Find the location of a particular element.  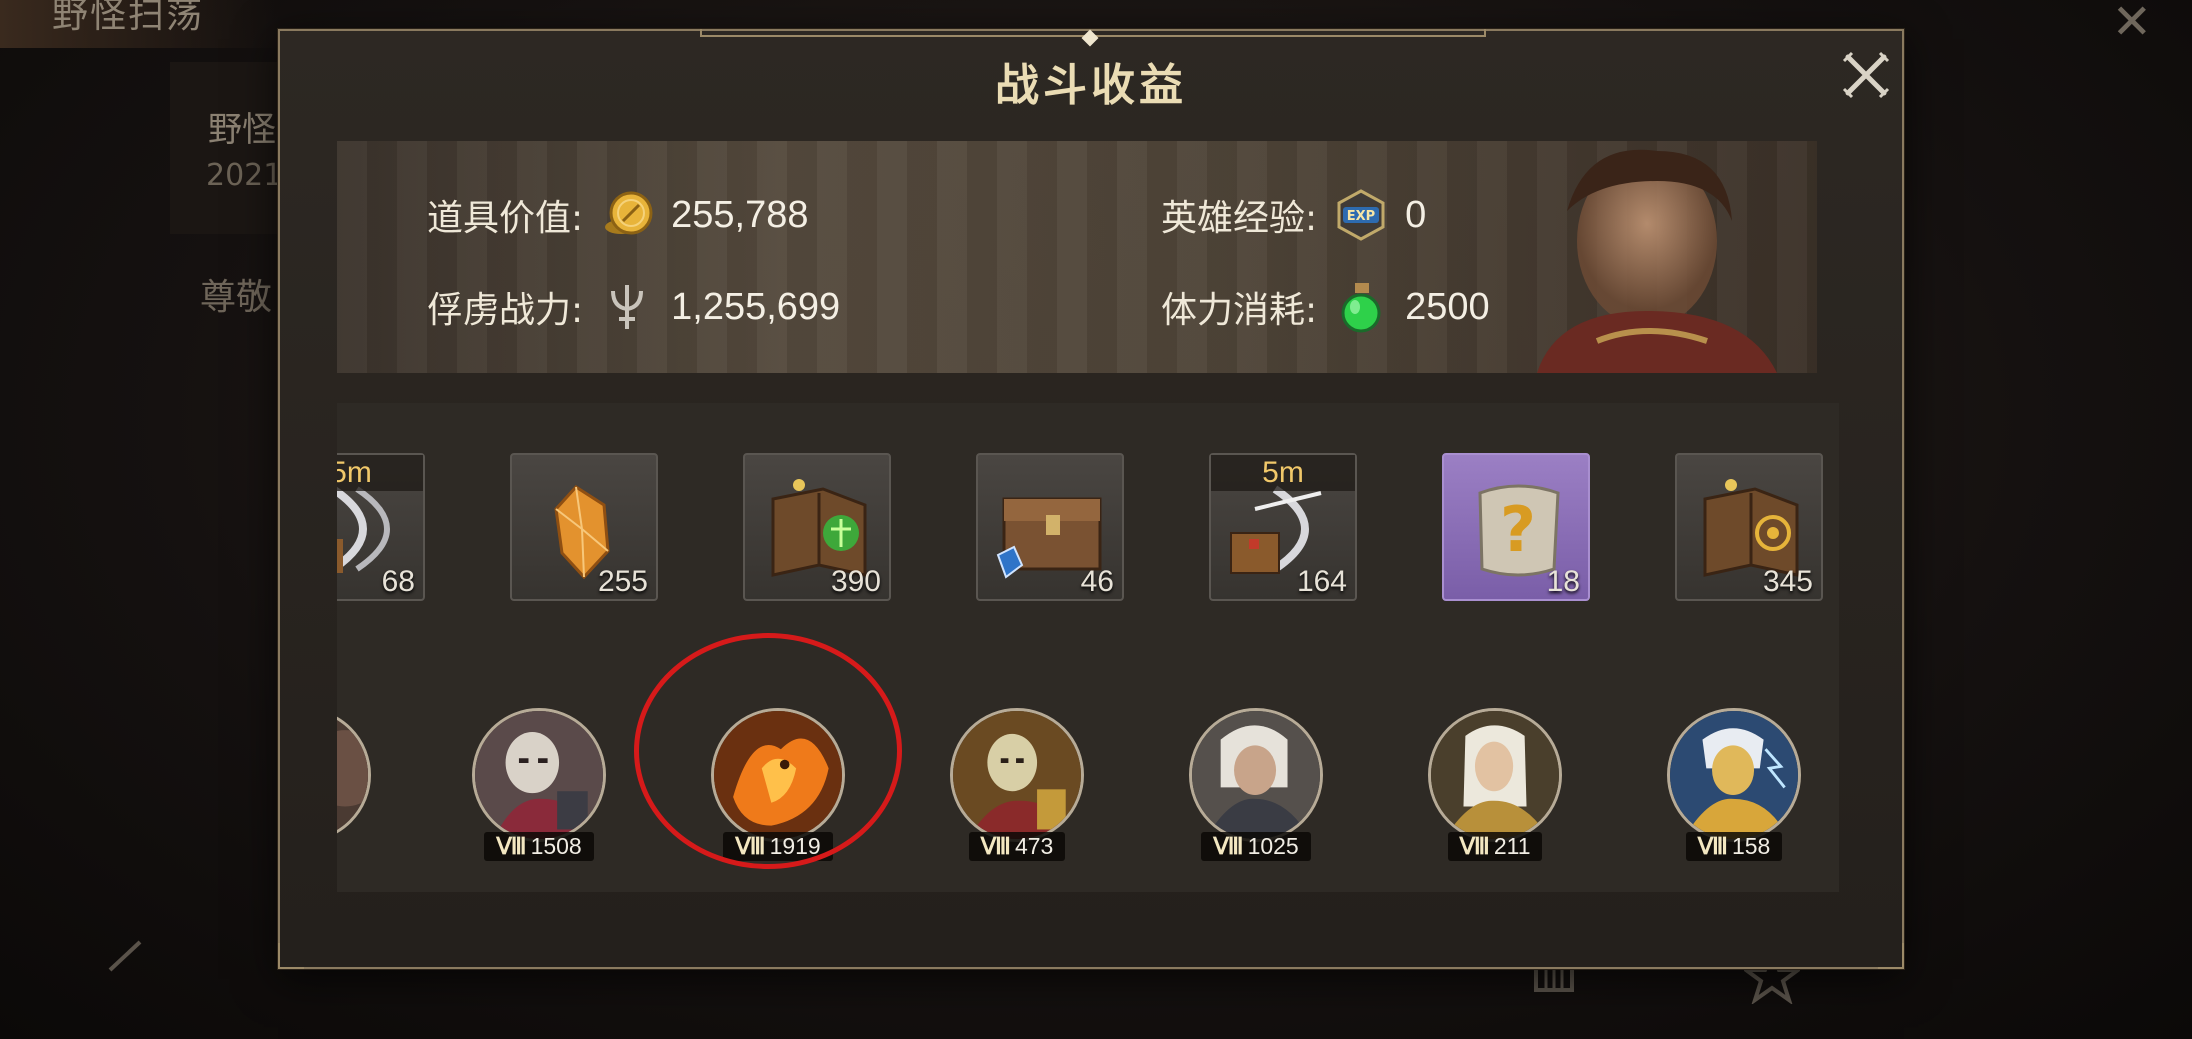

reward-item-gold-tome: 345 is located at coordinates (1749, 527).